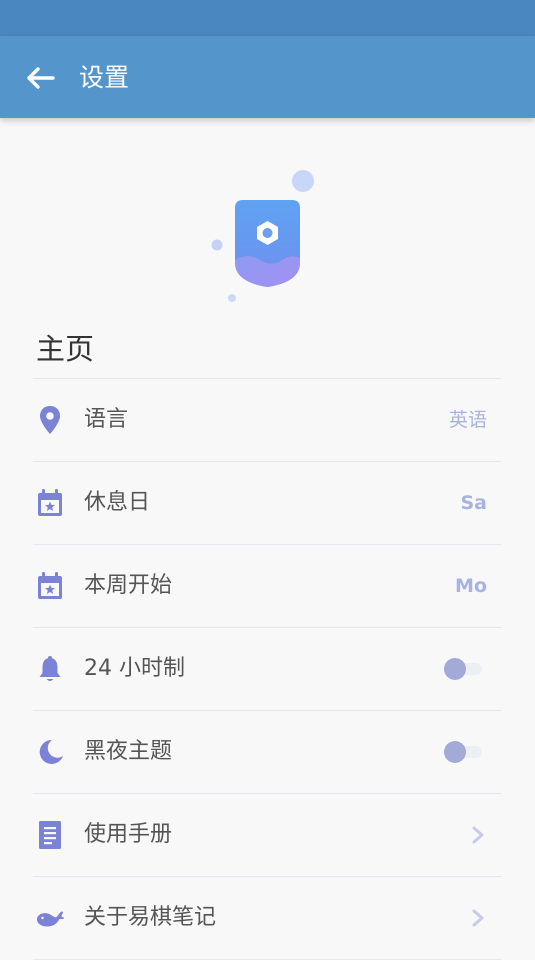 The image size is (535, 960). Describe the element at coordinates (50, 669) in the screenshot. I see `bell-icon` at that location.